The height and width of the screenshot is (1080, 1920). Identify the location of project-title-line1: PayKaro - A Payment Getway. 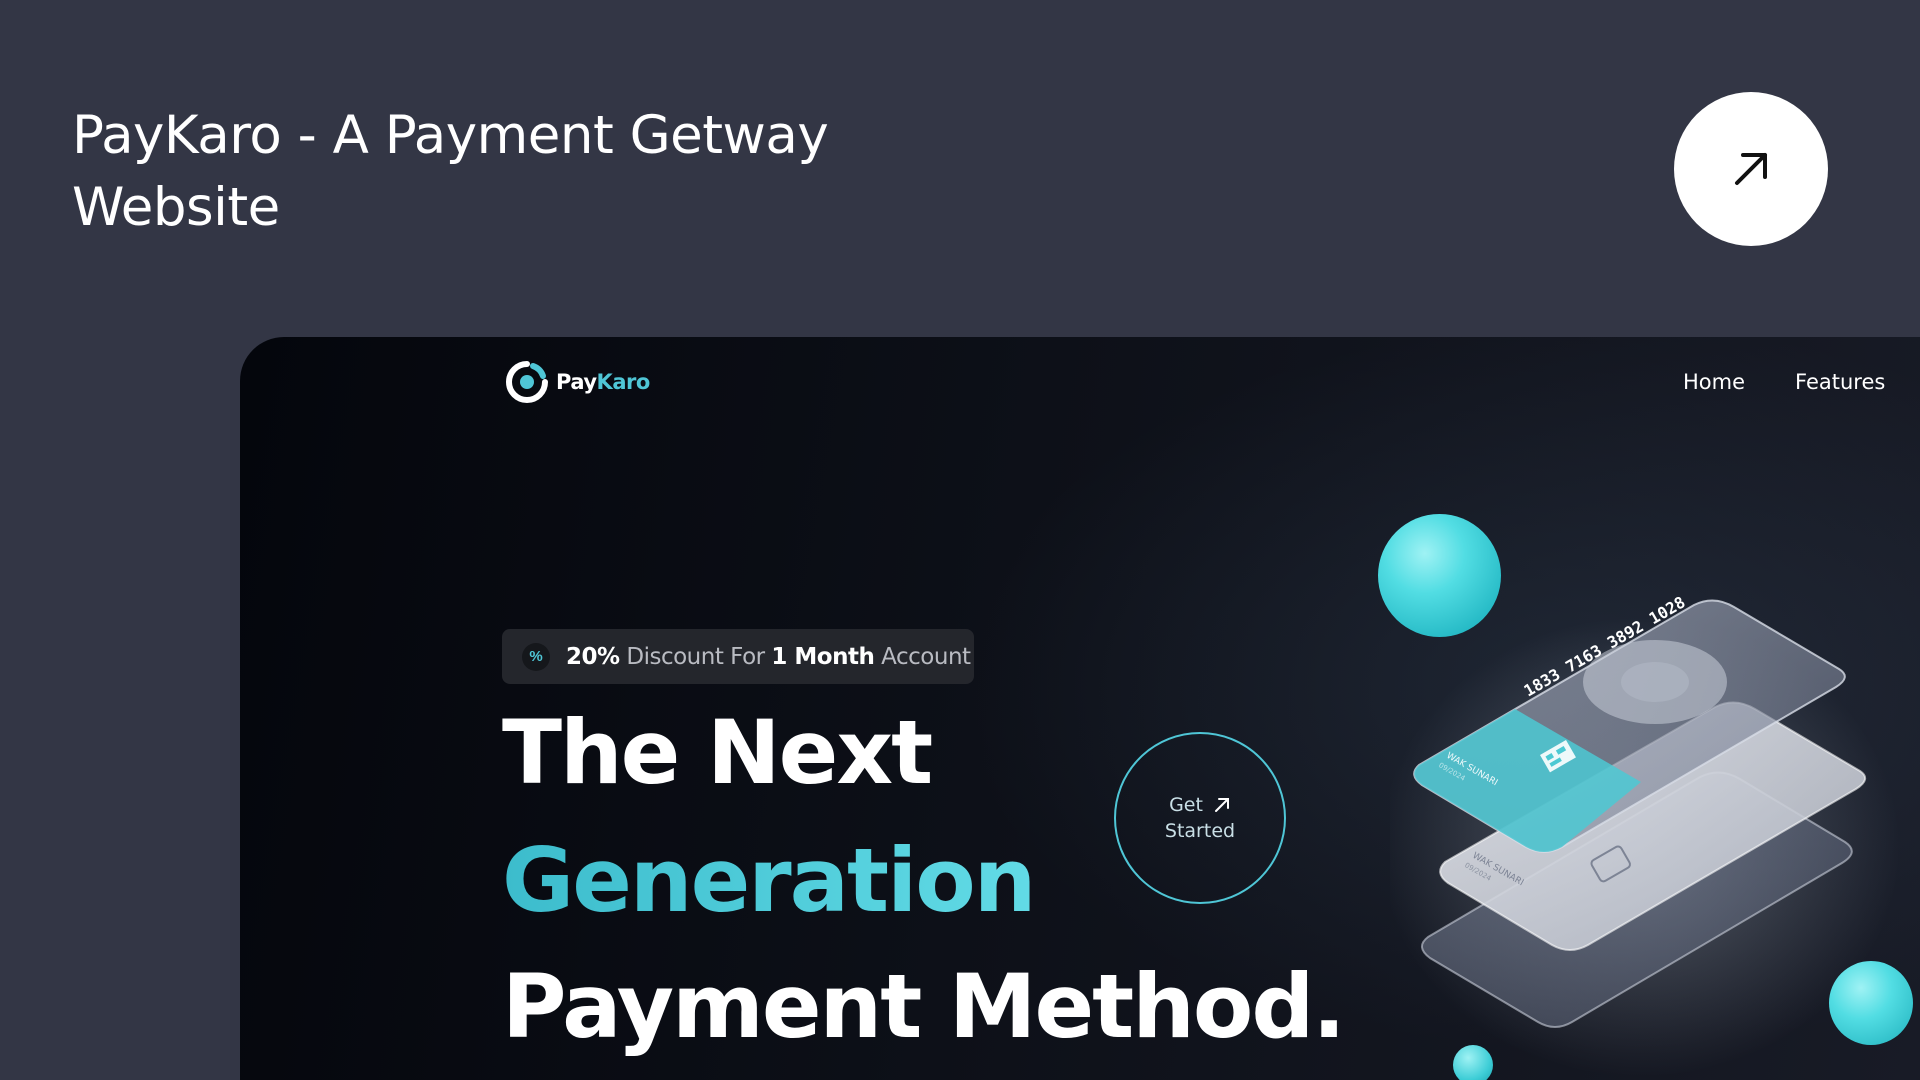
(450, 135).